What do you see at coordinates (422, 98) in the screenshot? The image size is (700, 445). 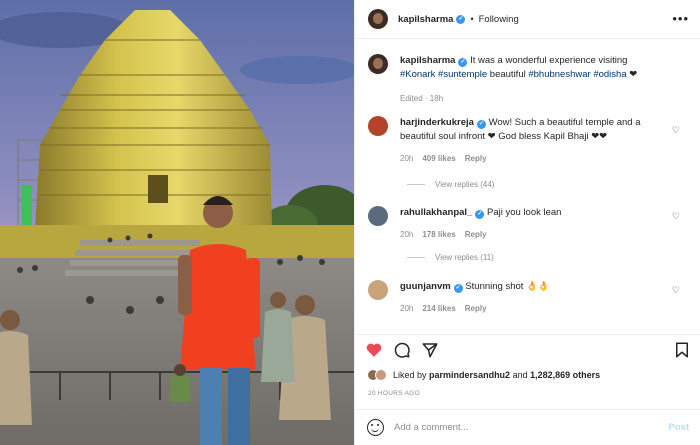 I see `caption-meta: Edited · 18h` at bounding box center [422, 98].